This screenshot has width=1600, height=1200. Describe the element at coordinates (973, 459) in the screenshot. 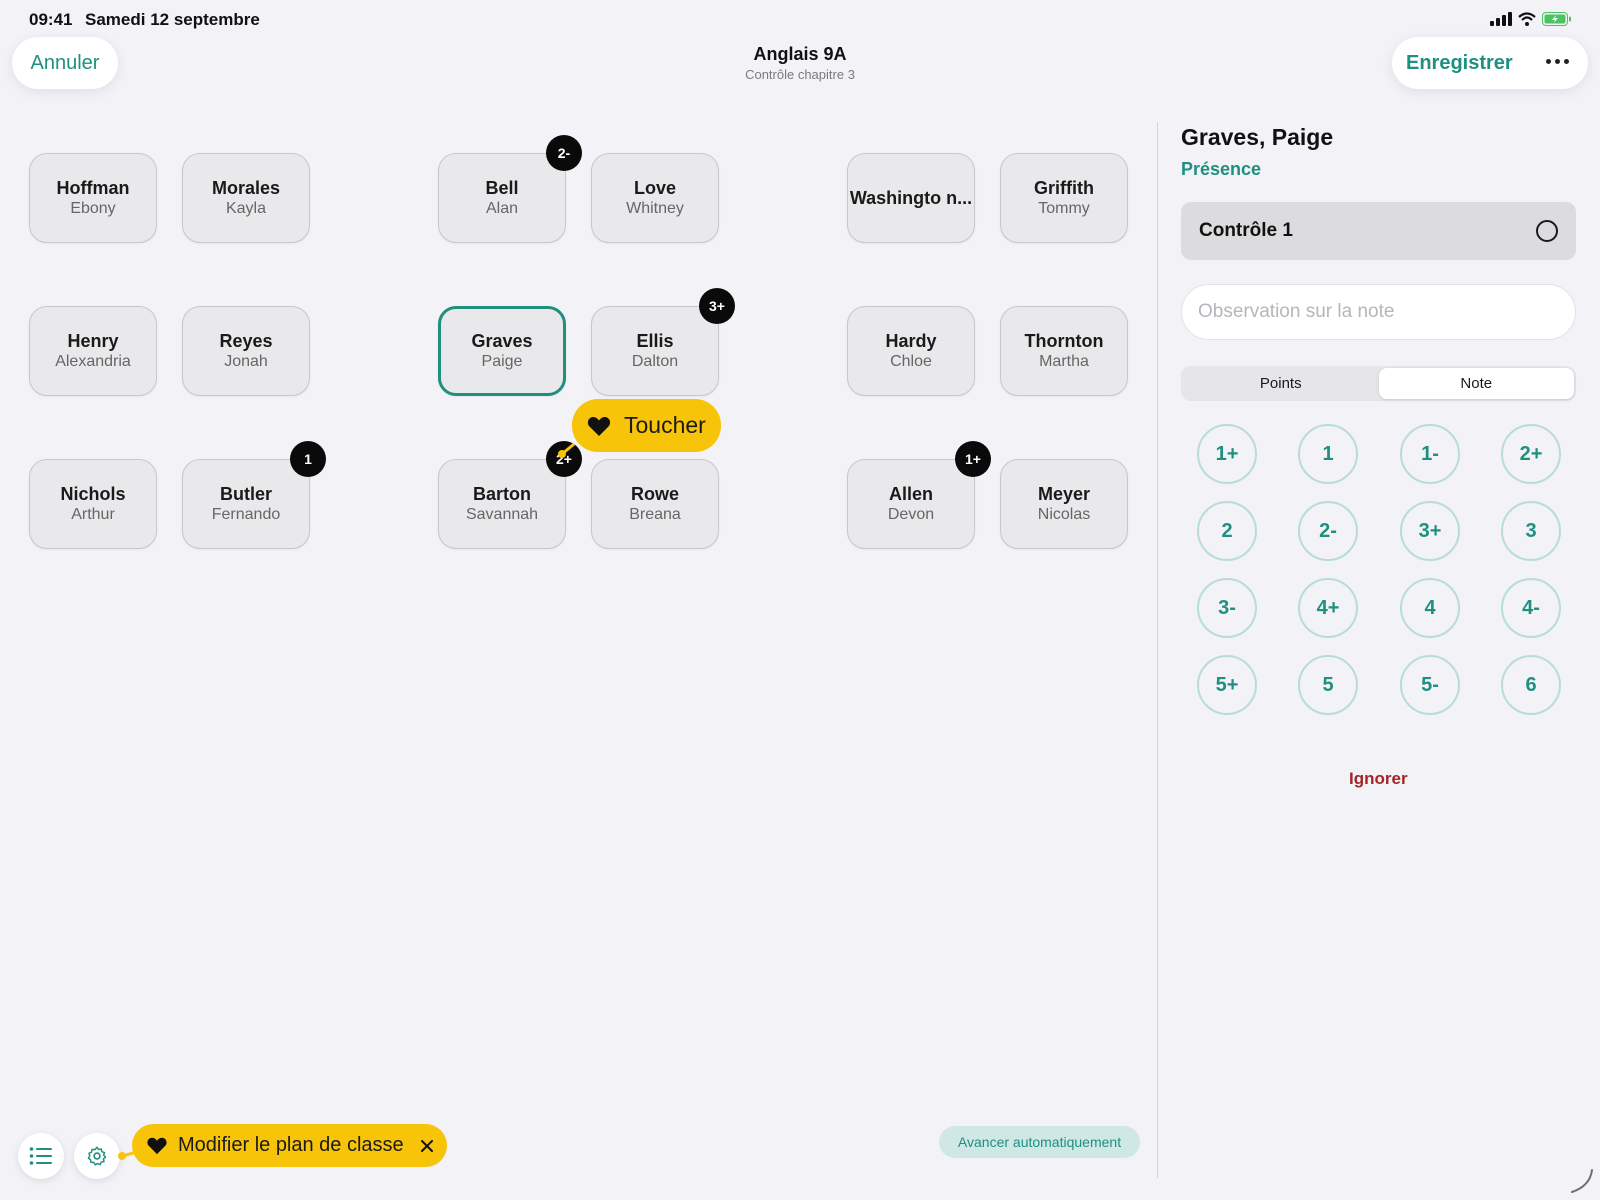

I see `grade-badge: 1+` at that location.